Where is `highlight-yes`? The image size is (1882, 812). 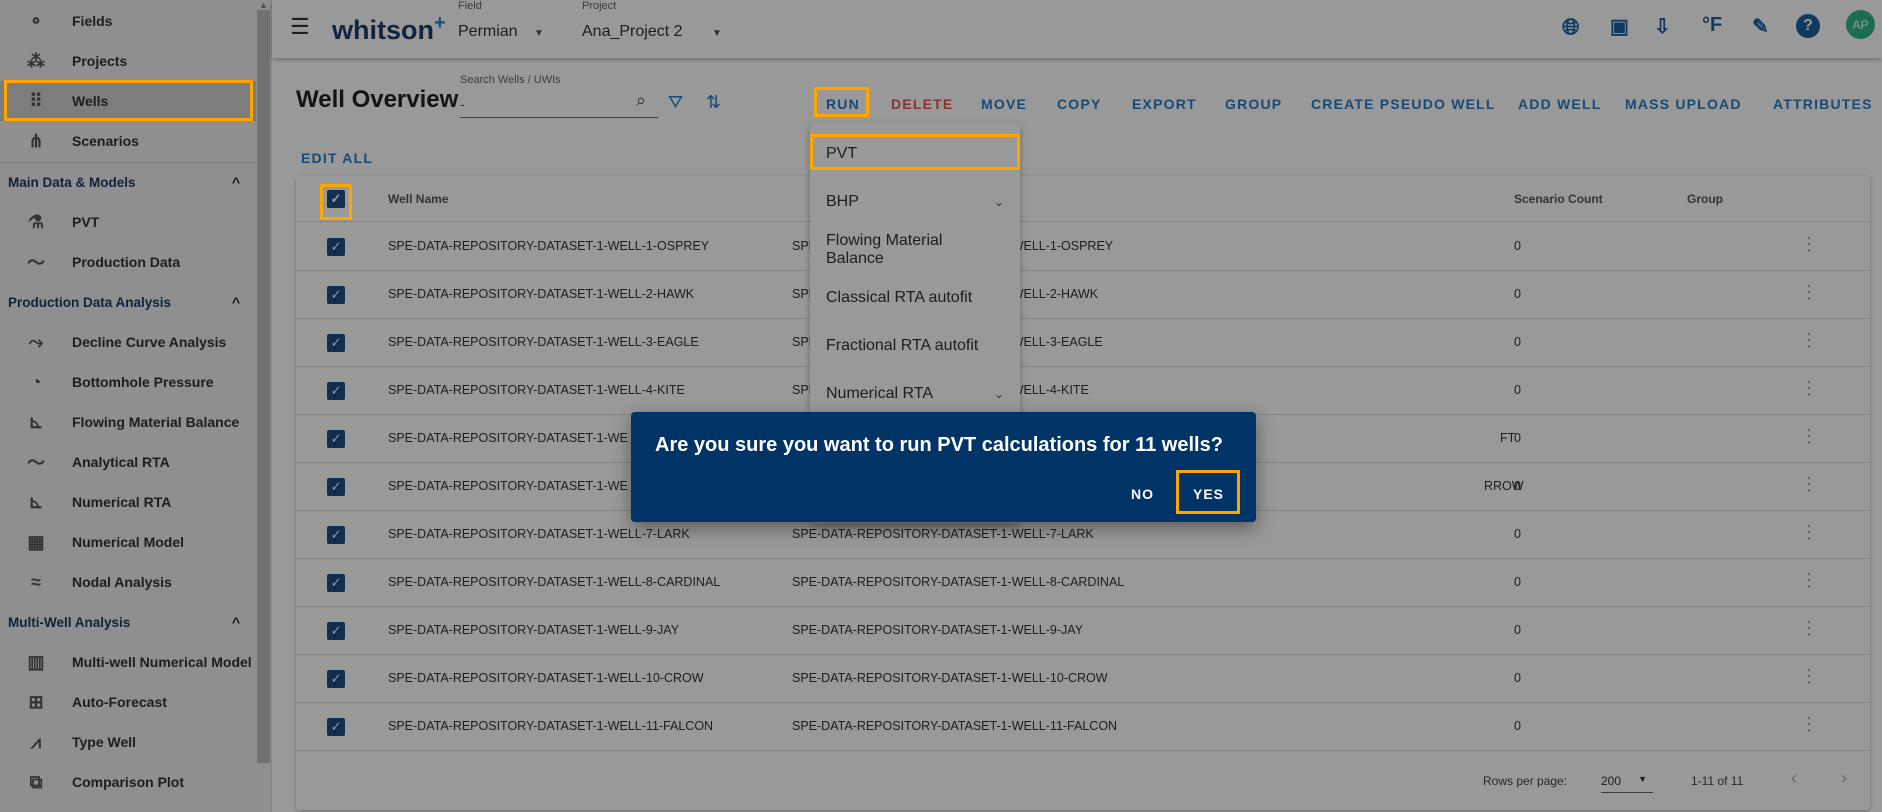
highlight-yes is located at coordinates (1208, 492).